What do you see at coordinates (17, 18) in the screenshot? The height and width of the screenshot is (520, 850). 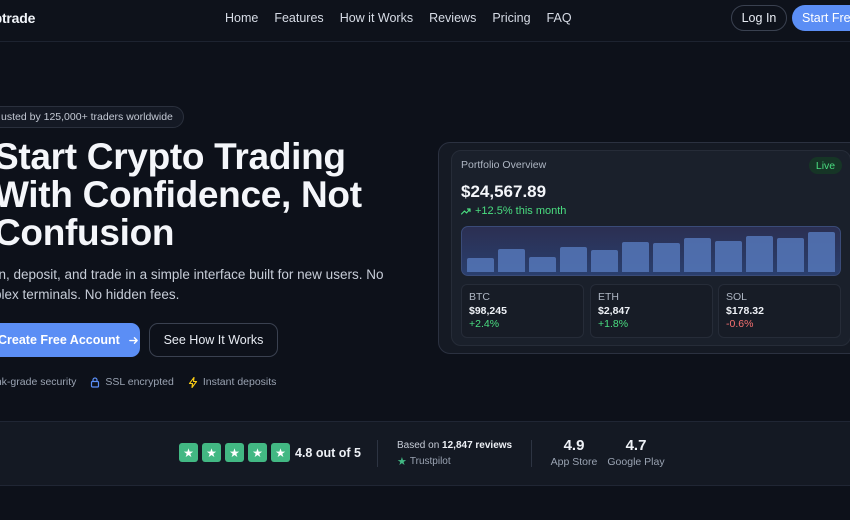 I see `brand-logo: yptrade` at bounding box center [17, 18].